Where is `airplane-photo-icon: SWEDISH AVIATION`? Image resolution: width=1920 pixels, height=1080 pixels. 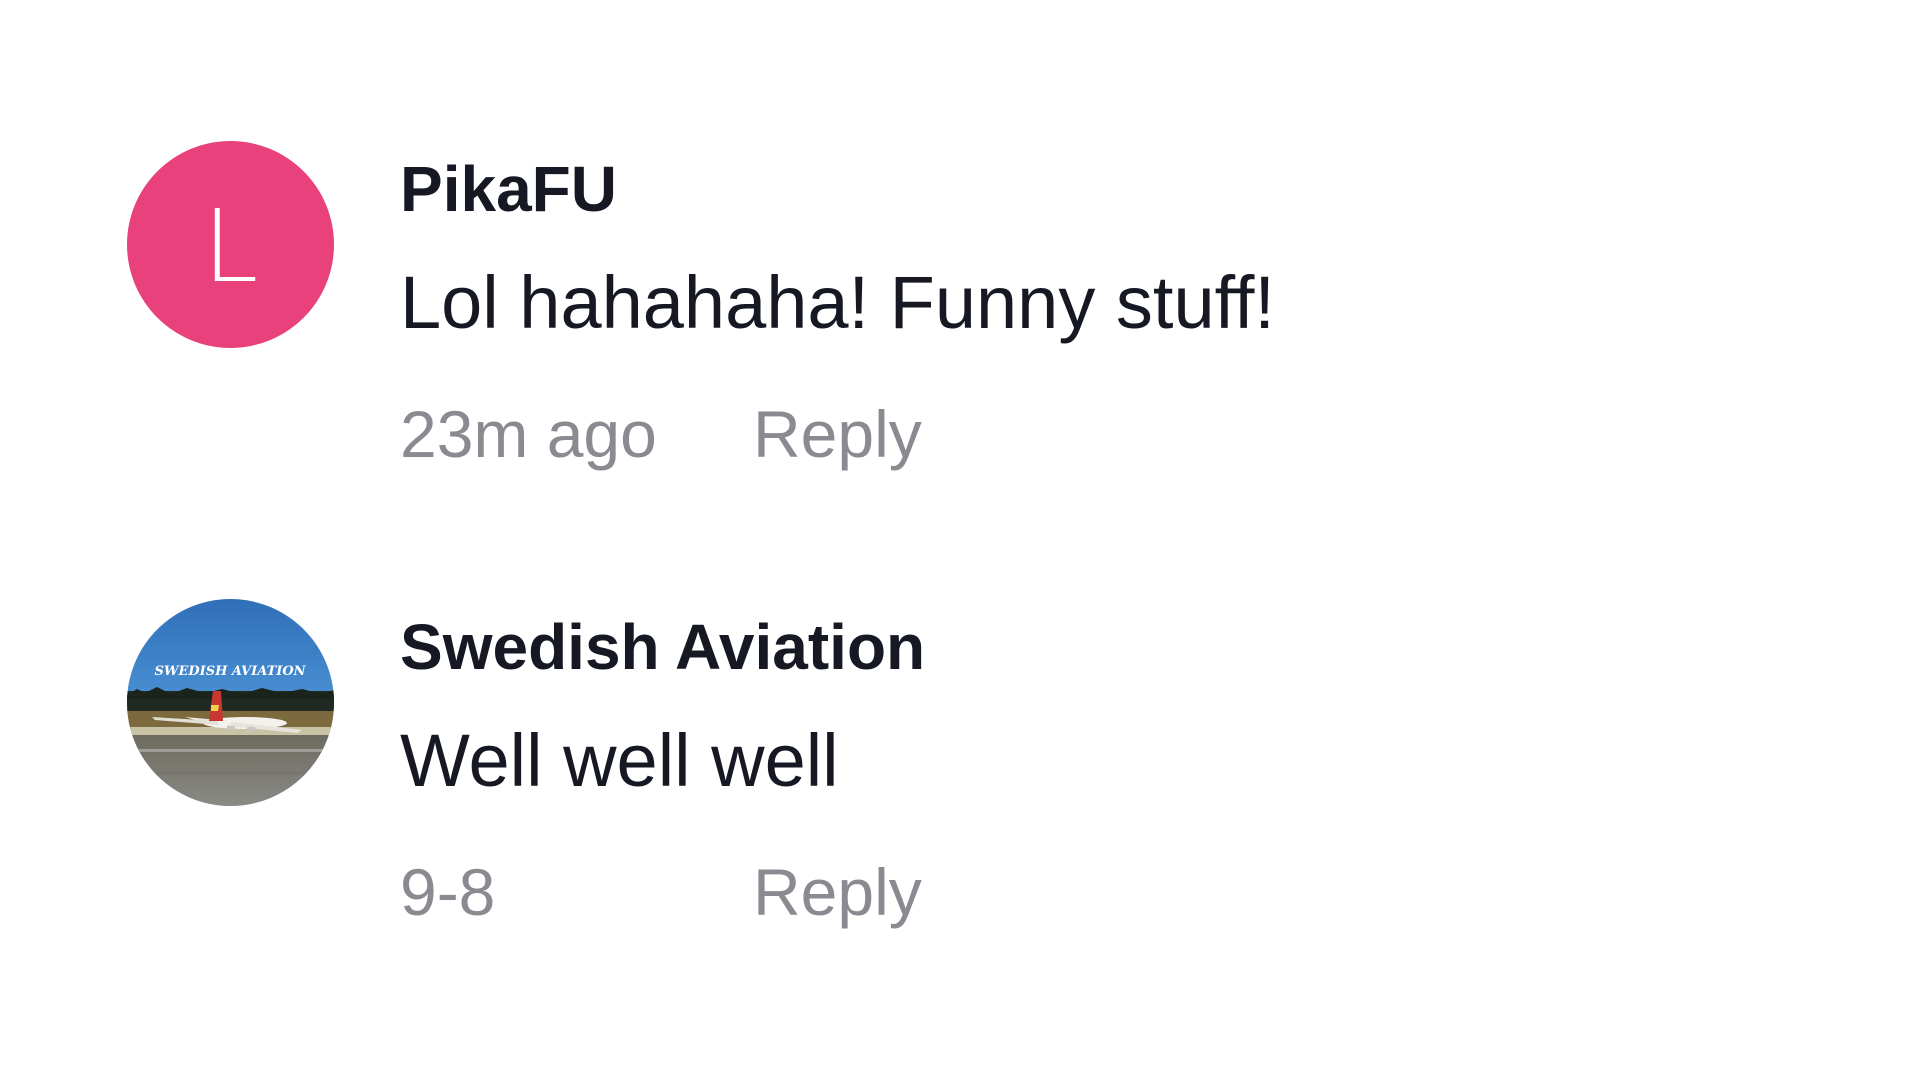
airplane-photo-icon: SWEDISH AVIATION is located at coordinates (230, 702).